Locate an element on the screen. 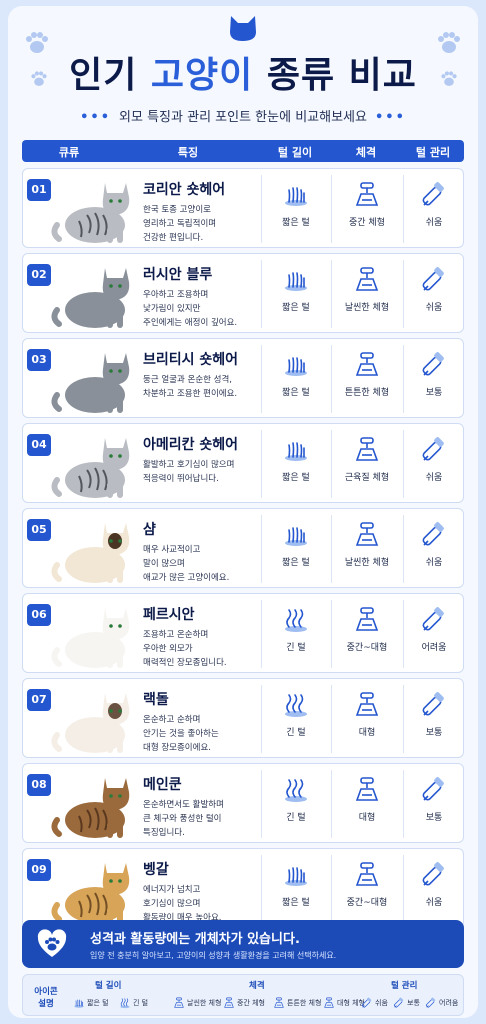  body-type-label: 근육질 체형 is located at coordinates (367, 478).